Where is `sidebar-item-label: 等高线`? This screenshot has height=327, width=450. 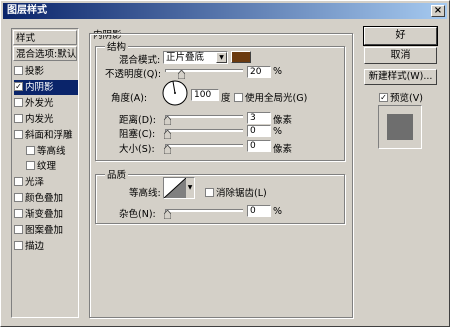
sidebar-item-label: 等高线 is located at coordinates (51, 151).